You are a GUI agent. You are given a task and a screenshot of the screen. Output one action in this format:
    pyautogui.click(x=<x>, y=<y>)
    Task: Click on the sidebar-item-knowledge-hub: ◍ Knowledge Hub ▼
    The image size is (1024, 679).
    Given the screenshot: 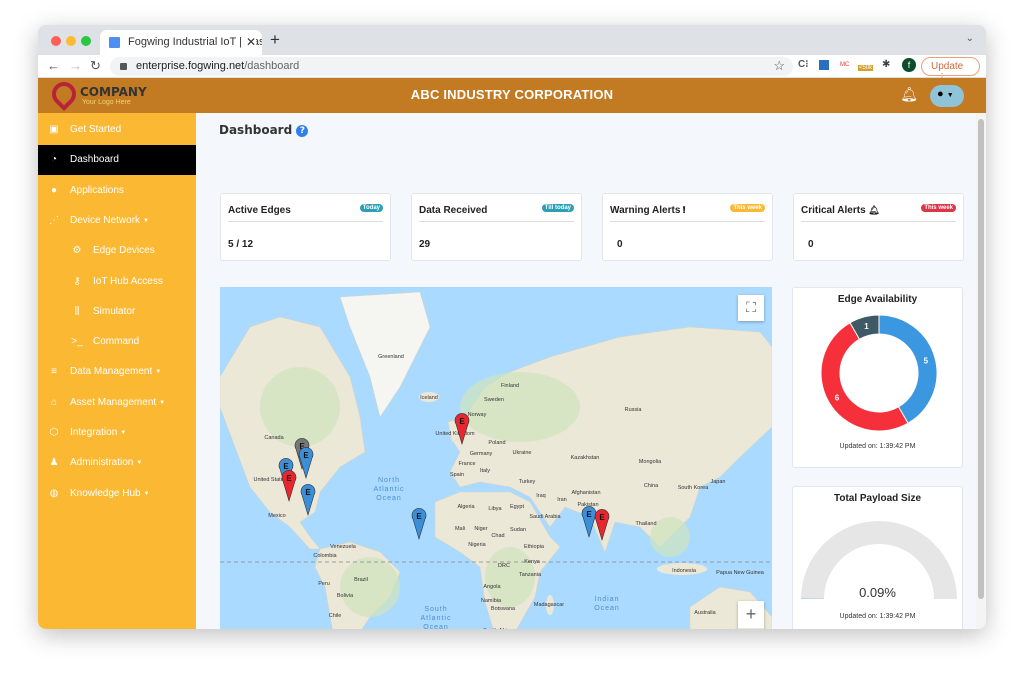 What is the action you would take?
    pyautogui.click(x=117, y=494)
    